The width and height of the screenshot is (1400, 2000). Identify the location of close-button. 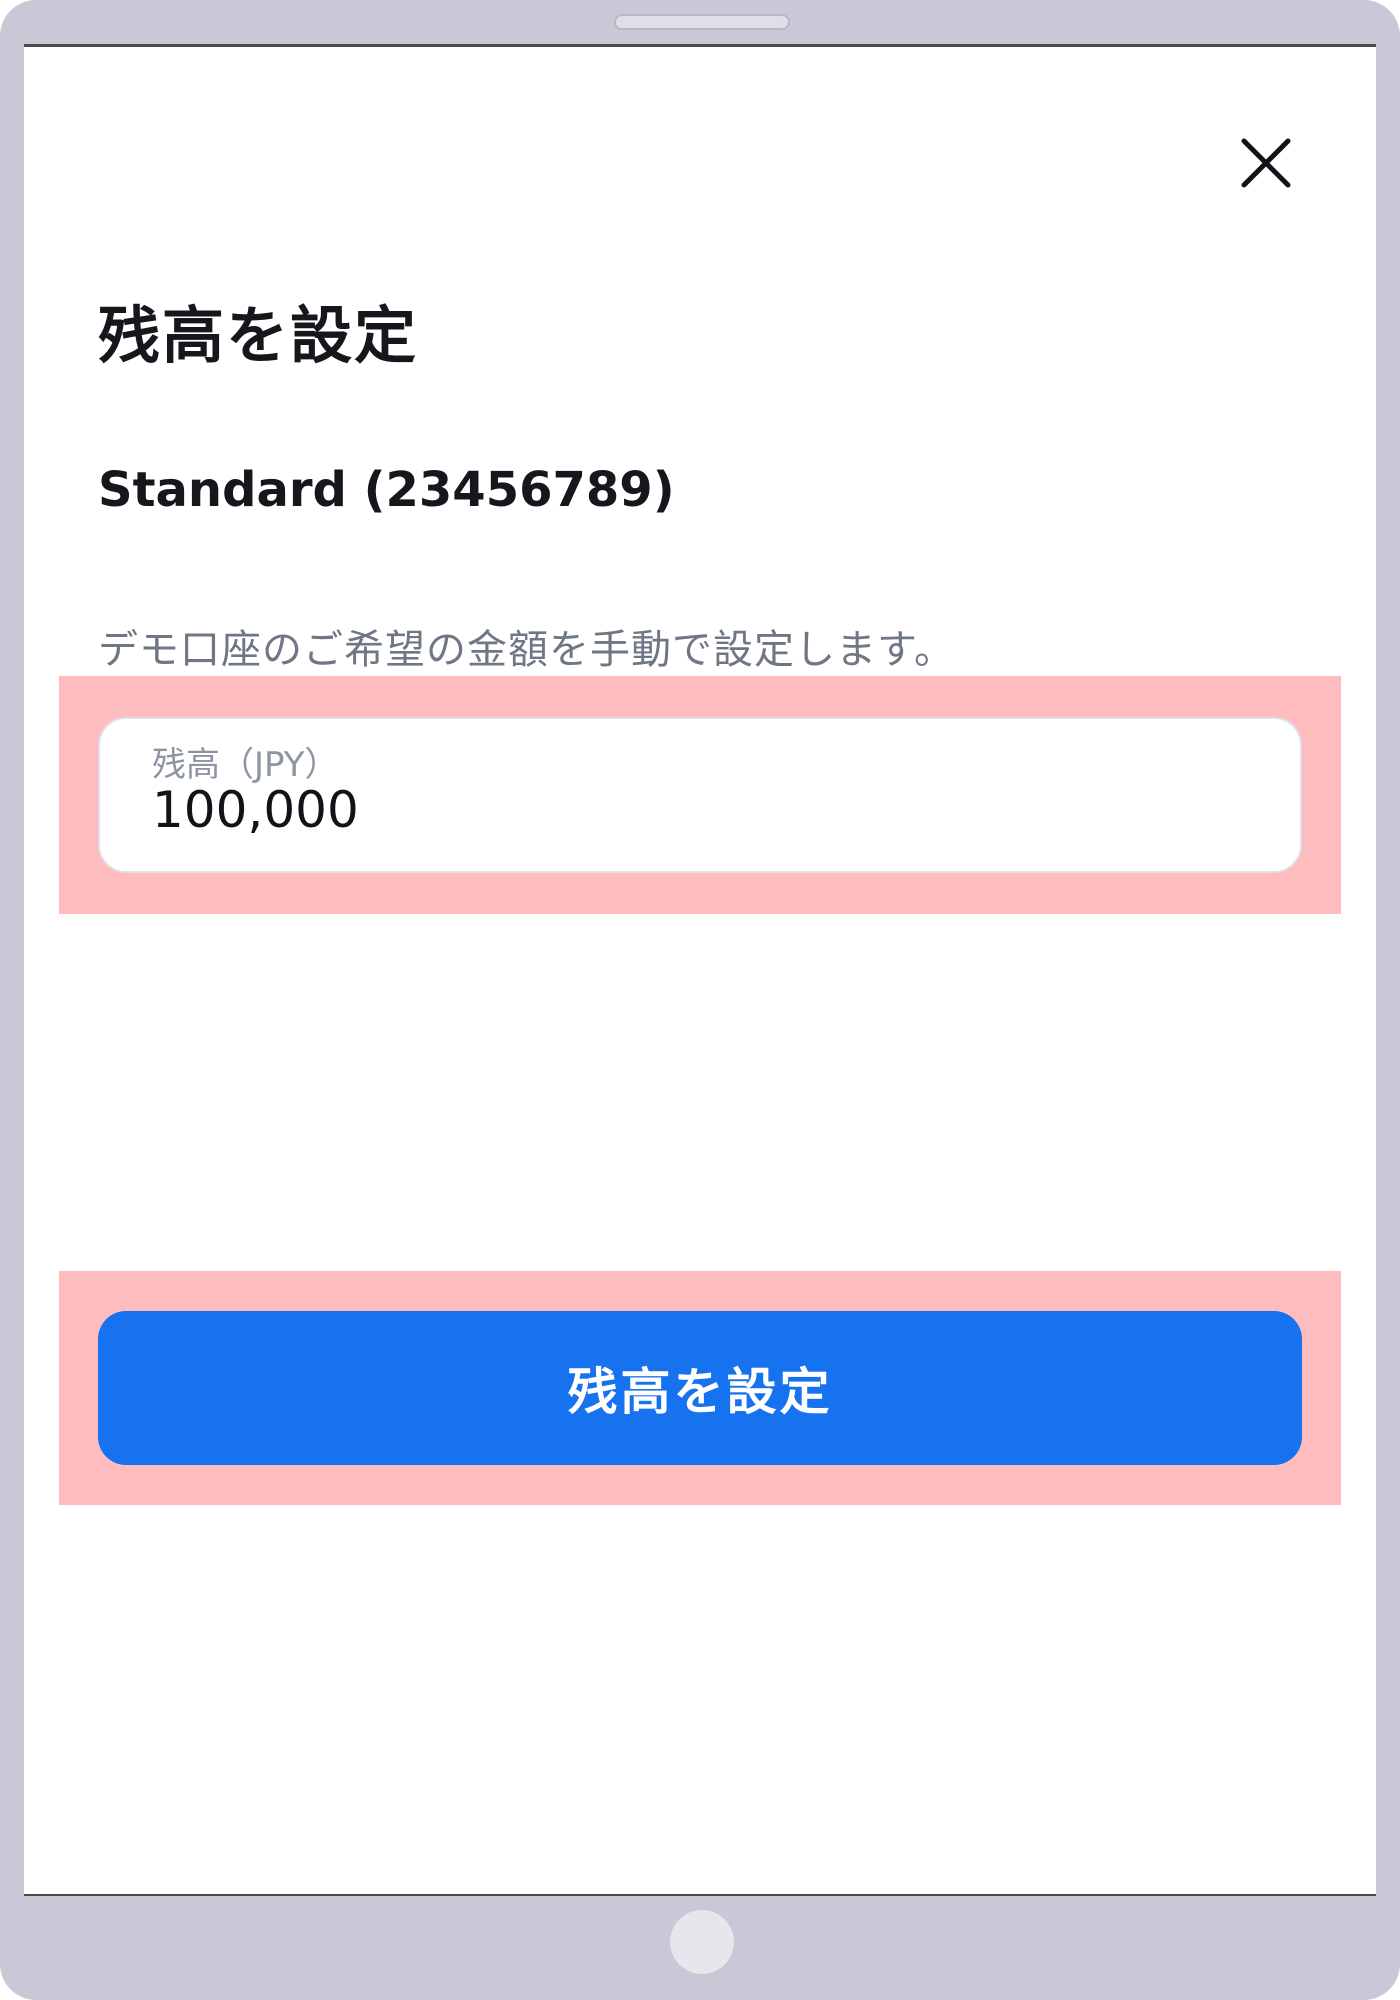
(1266, 163).